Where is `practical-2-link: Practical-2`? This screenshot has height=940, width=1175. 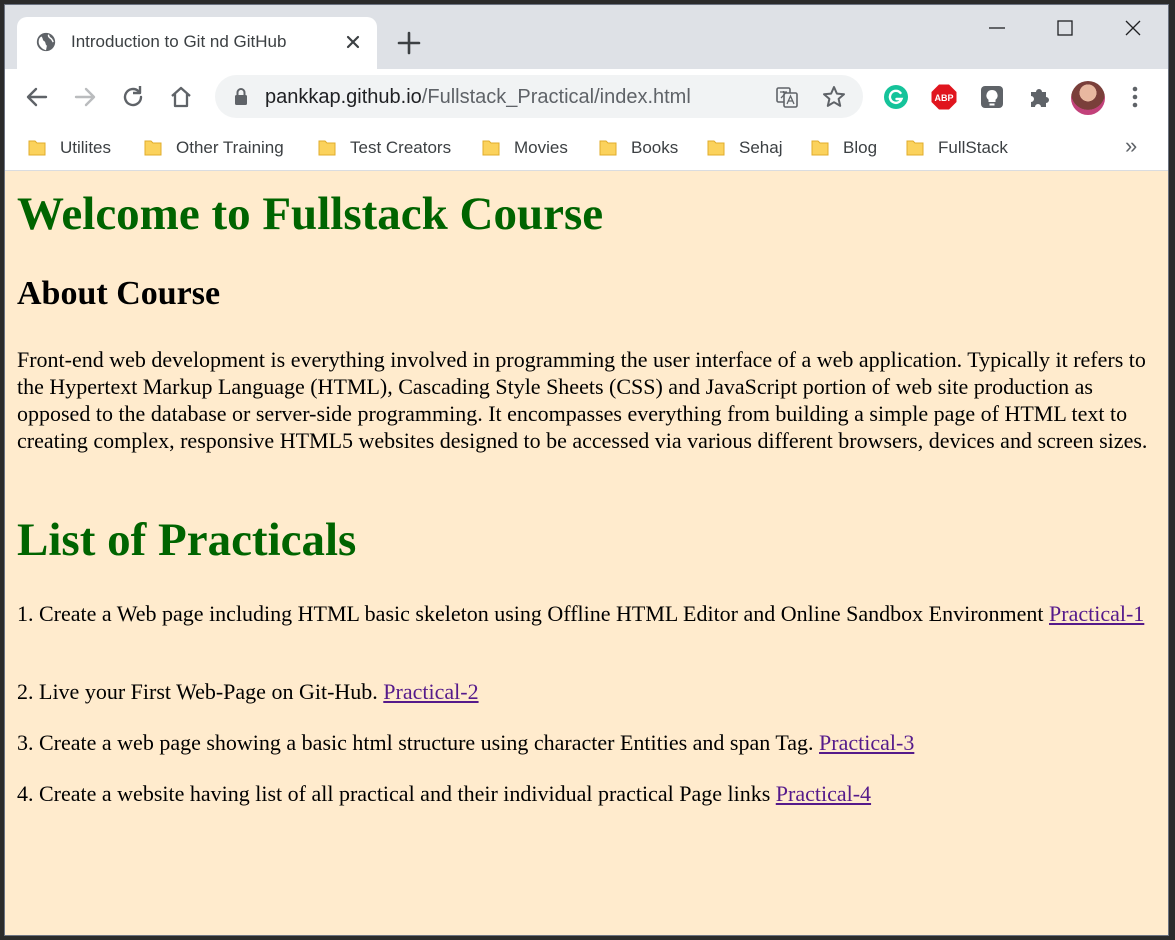 practical-2-link: Practical-2 is located at coordinates (430, 691).